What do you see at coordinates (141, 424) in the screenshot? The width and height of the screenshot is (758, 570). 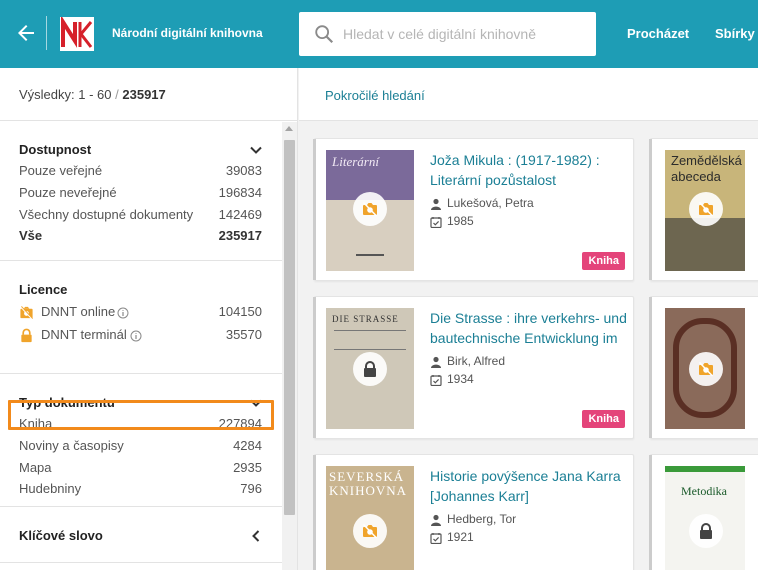 I see `facet-item: Kniha 227894` at bounding box center [141, 424].